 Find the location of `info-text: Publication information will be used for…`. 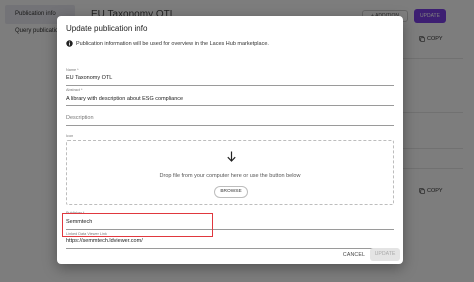

info-text: Publication information will be used for… is located at coordinates (172, 43).